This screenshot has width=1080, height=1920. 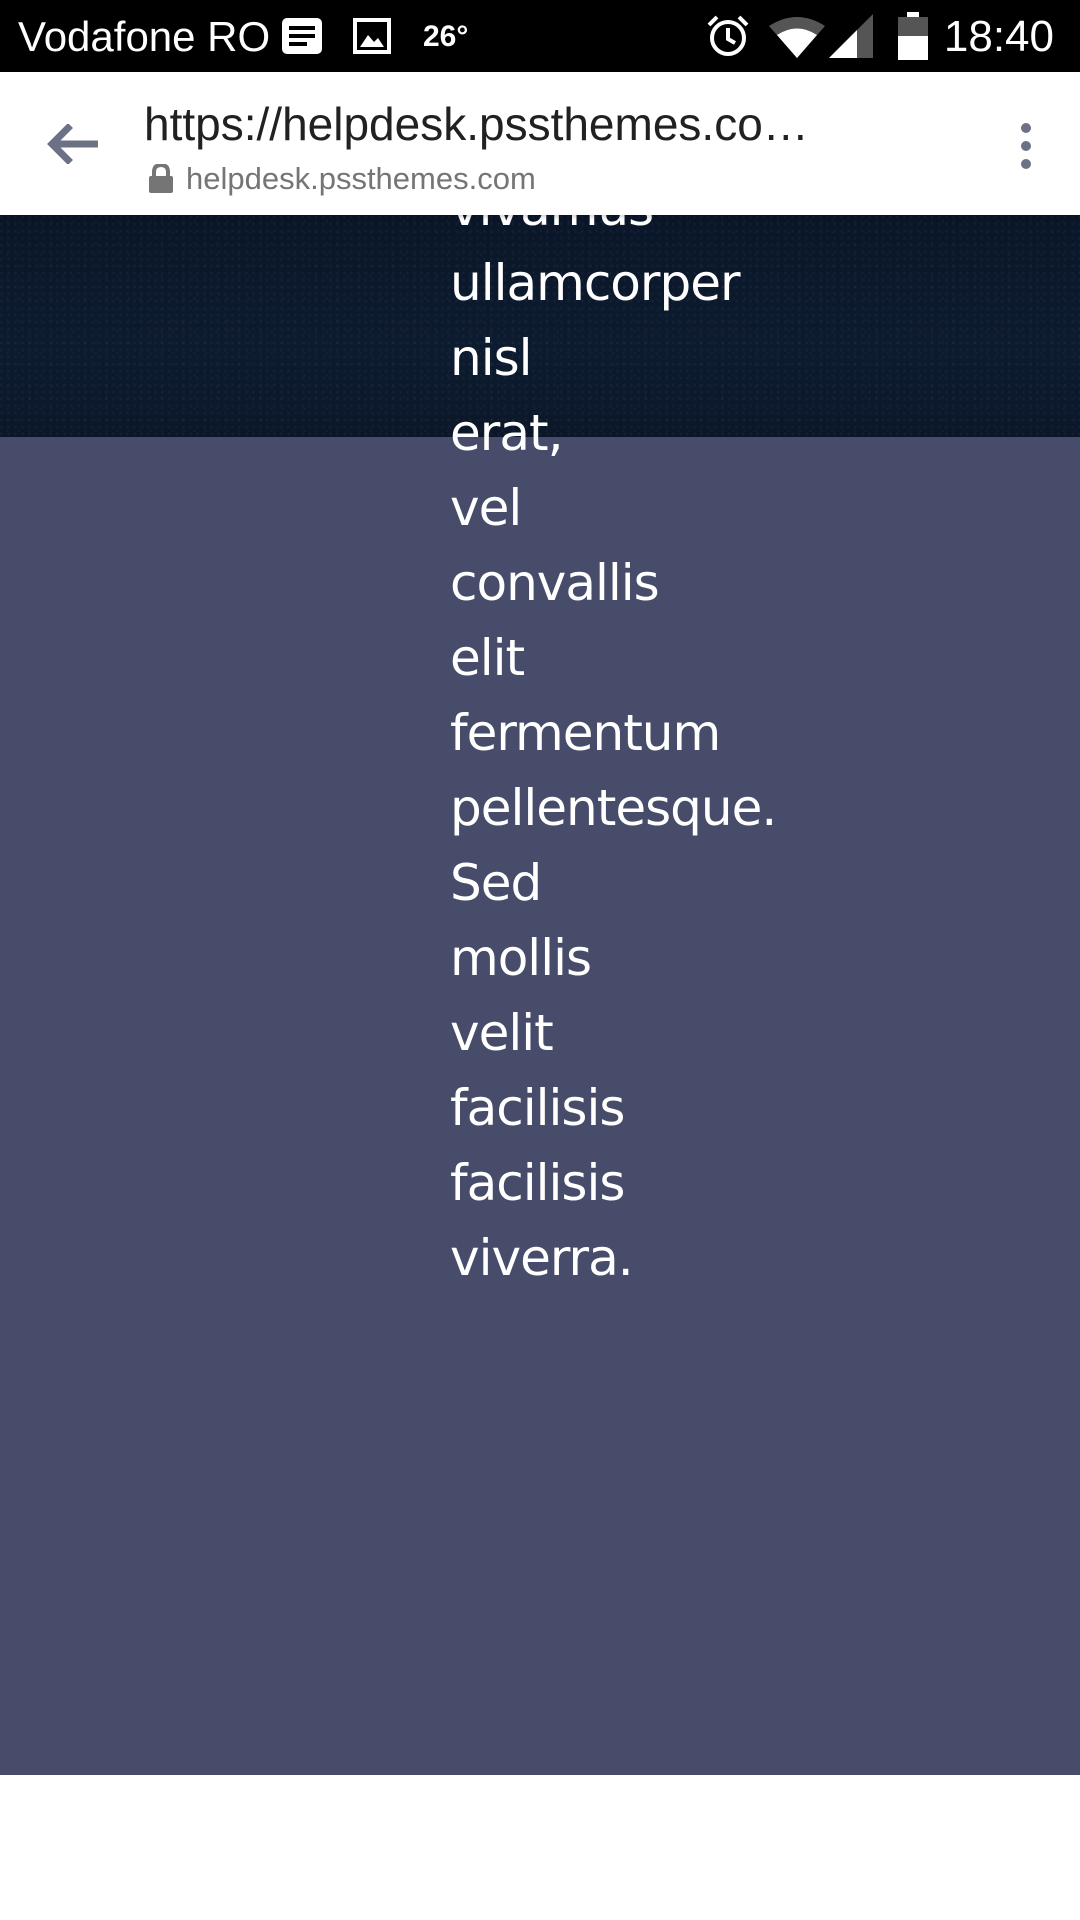 What do you see at coordinates (496, 883) in the screenshot?
I see `text-word: Sed` at bounding box center [496, 883].